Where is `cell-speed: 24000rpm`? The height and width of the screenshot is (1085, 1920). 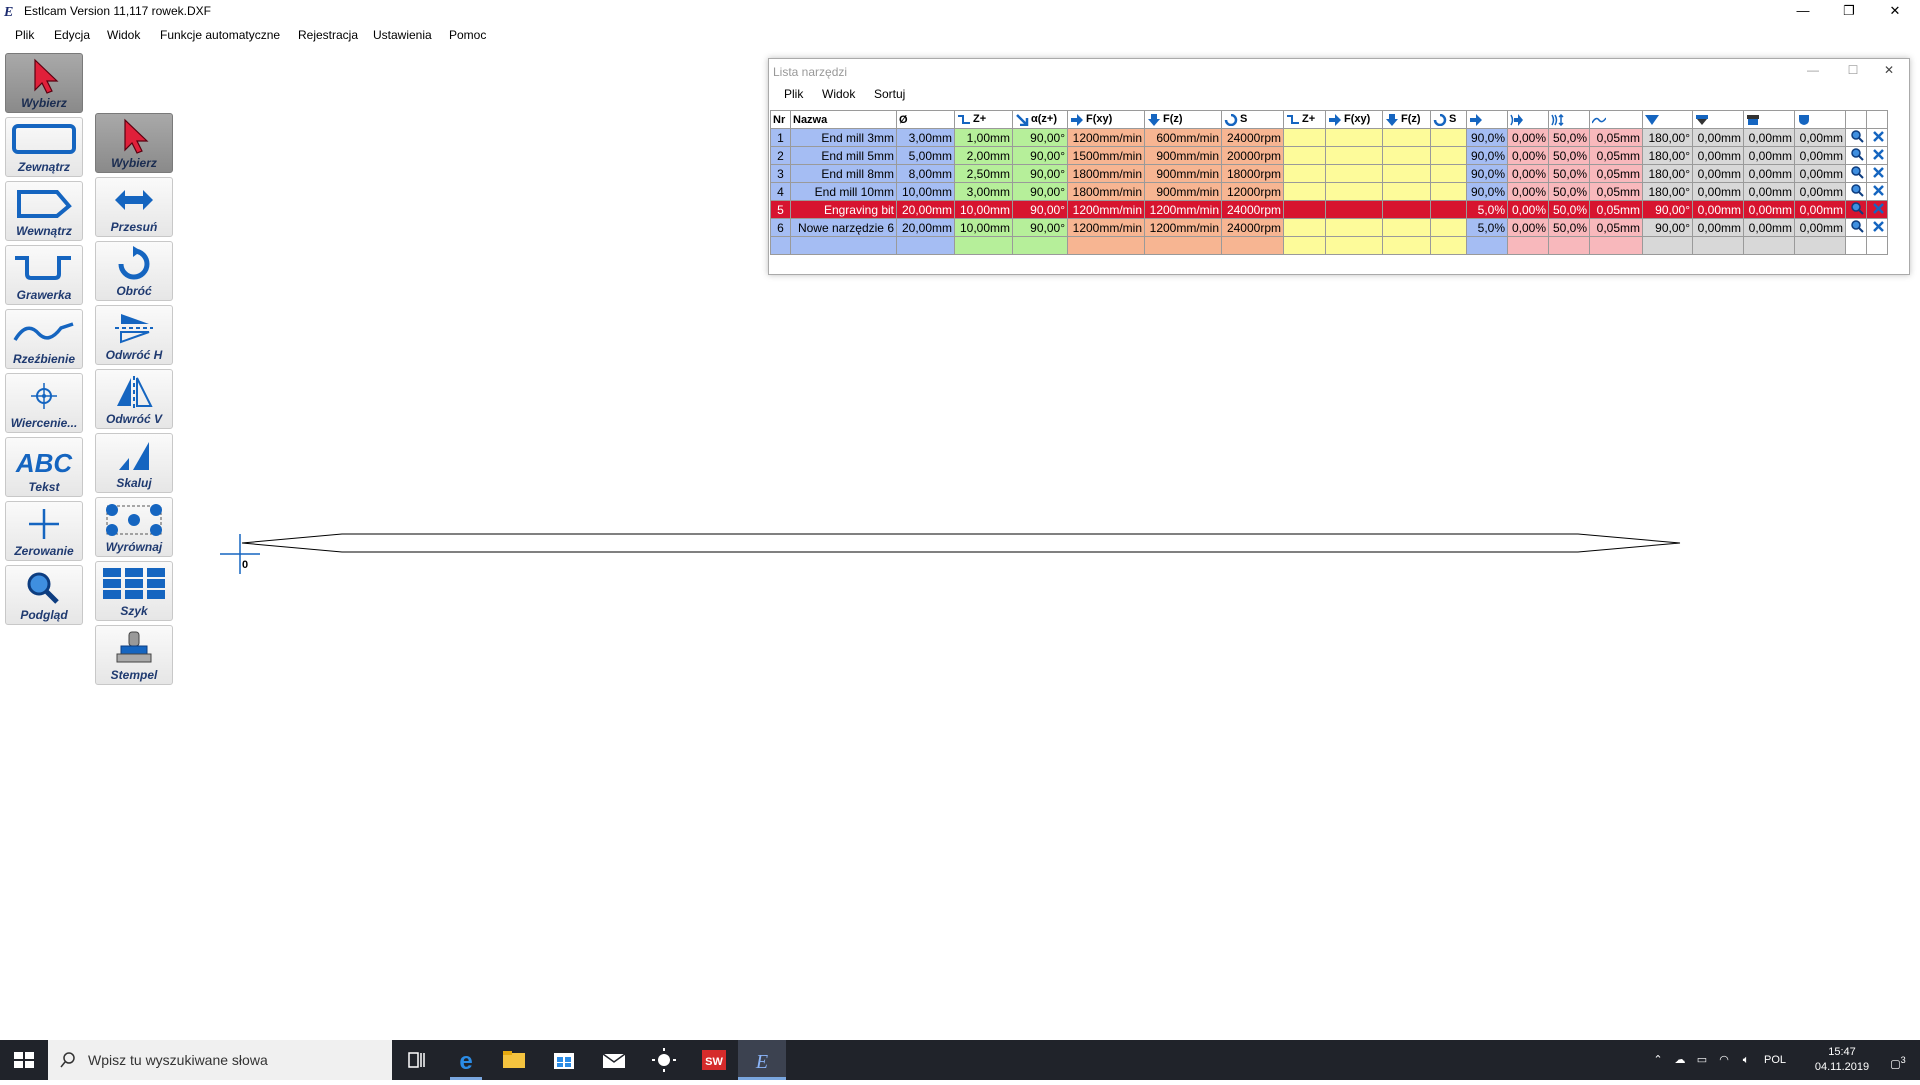
cell-speed: 24000rpm is located at coordinates (1252, 209).